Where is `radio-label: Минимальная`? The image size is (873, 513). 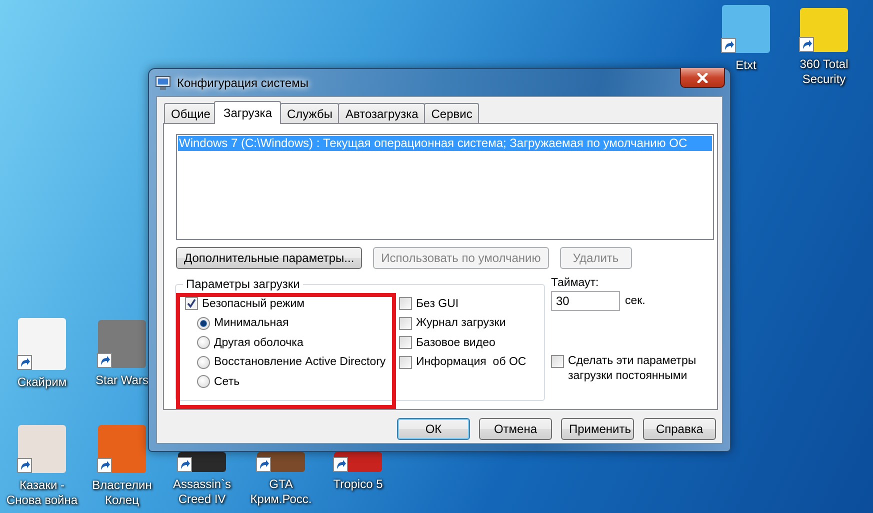
radio-label: Минимальная is located at coordinates (251, 323).